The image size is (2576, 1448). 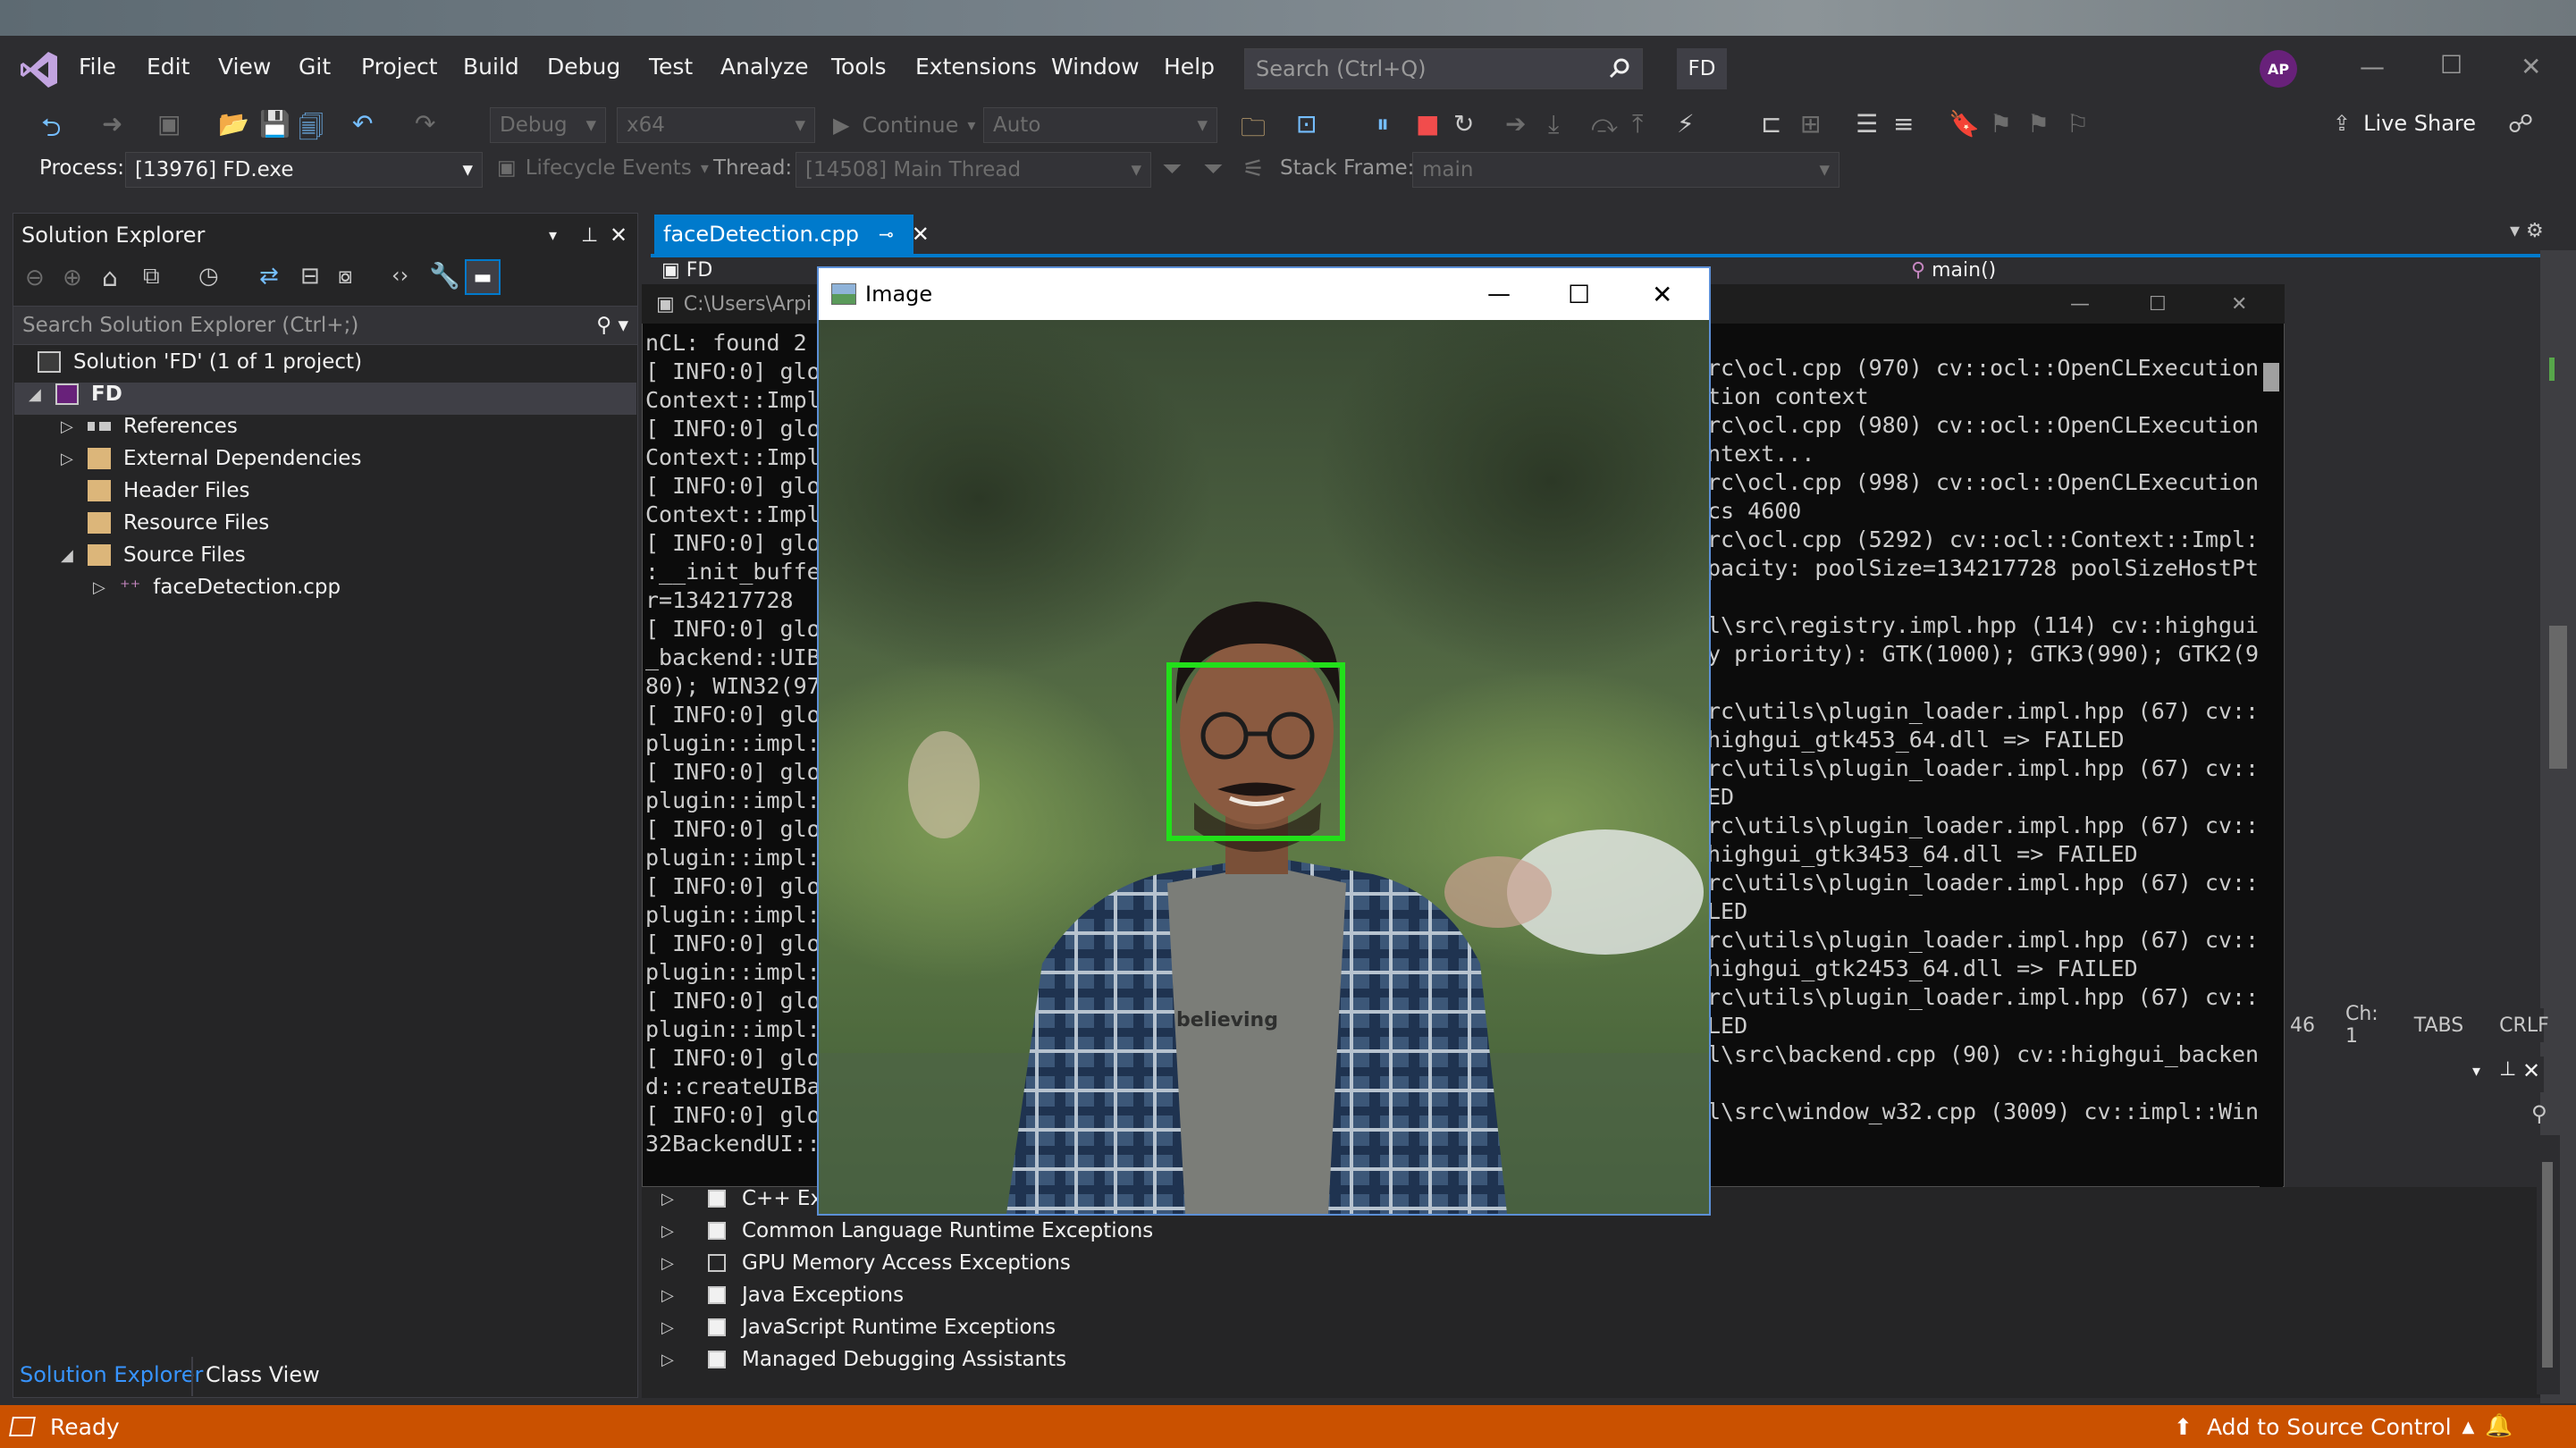 What do you see at coordinates (1499, 294) in the screenshot?
I see `image-minimize-icon: —` at bounding box center [1499, 294].